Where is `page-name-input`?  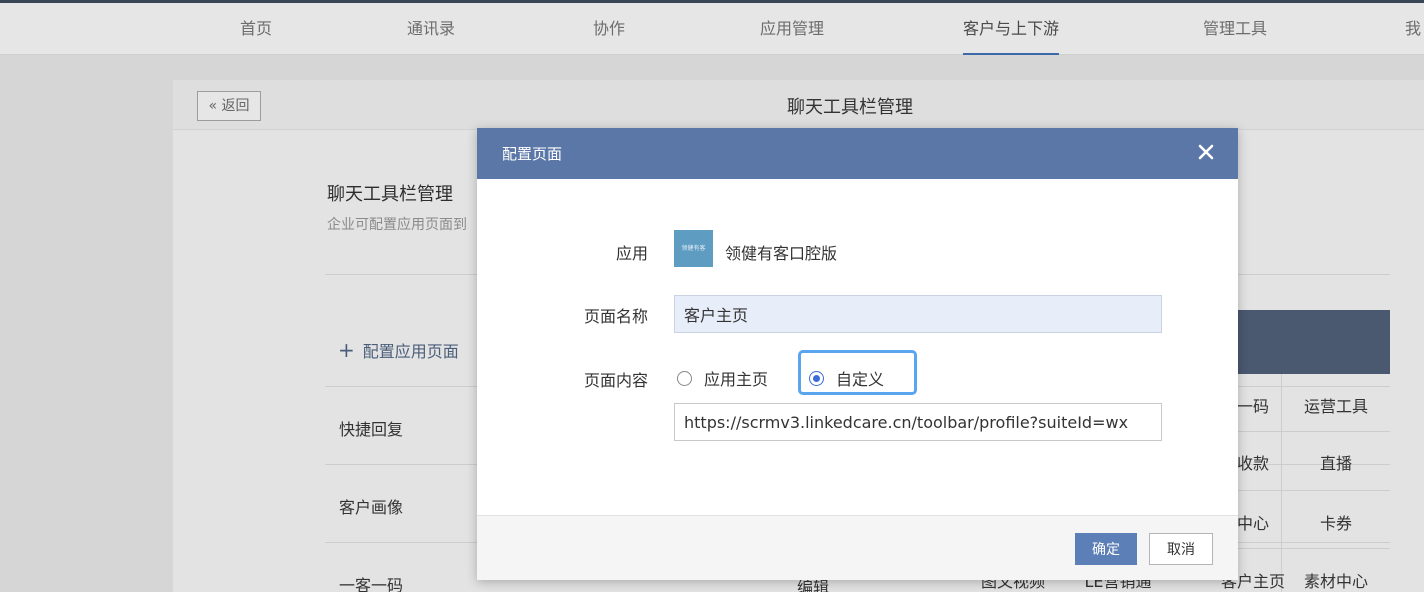 page-name-input is located at coordinates (918, 314).